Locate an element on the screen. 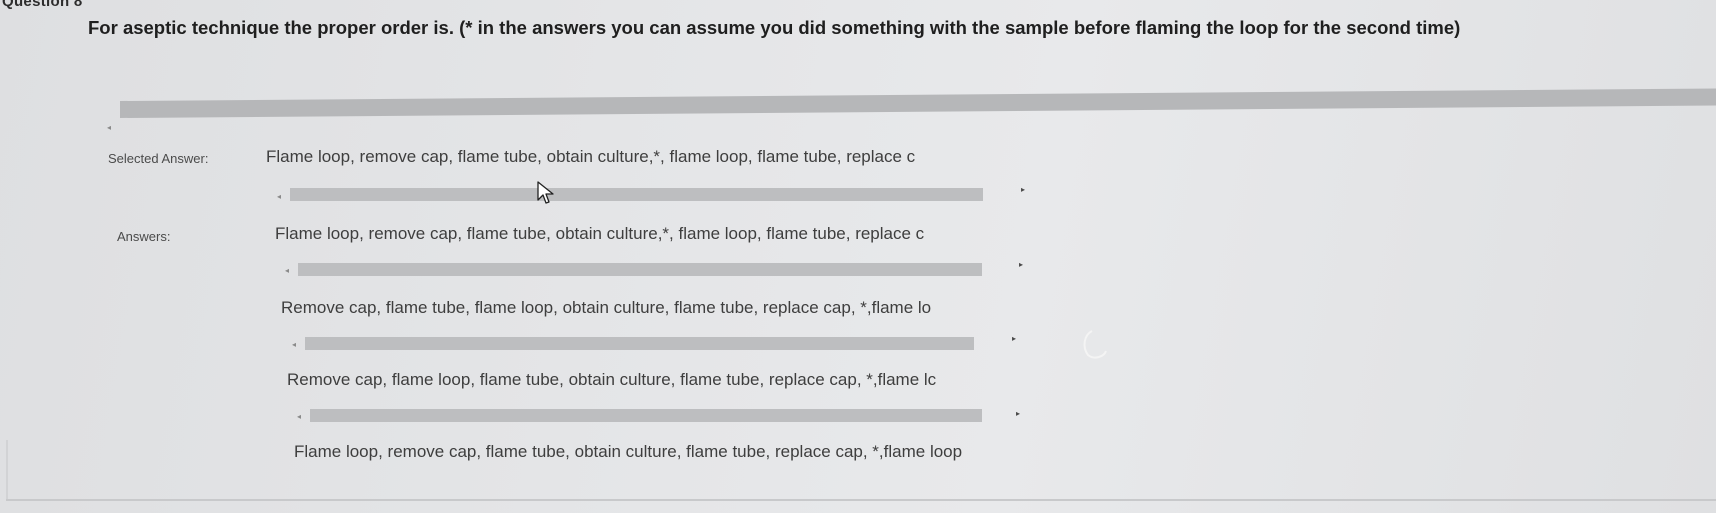 Image resolution: width=1716 pixels, height=513 pixels. panel-border-bottom is located at coordinates (861, 500).